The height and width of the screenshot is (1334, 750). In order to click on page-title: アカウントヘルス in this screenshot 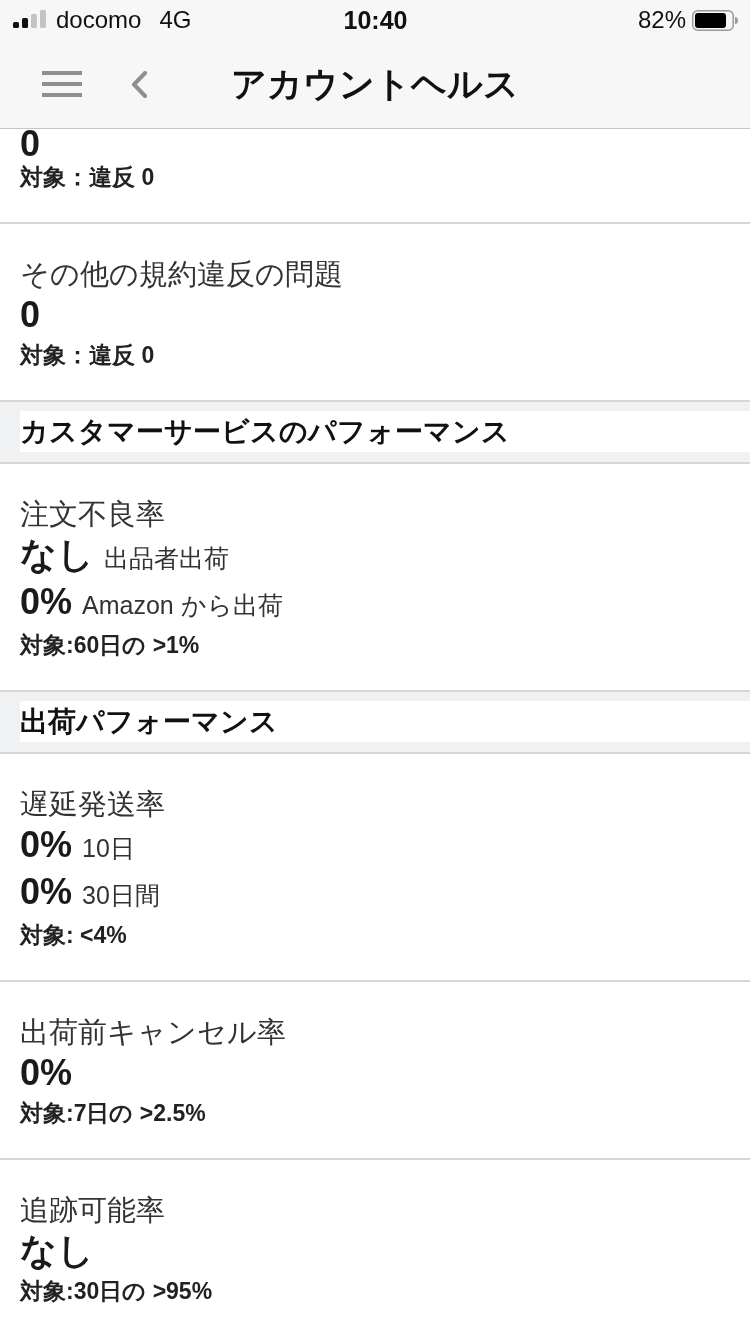, I will do `click(375, 84)`.